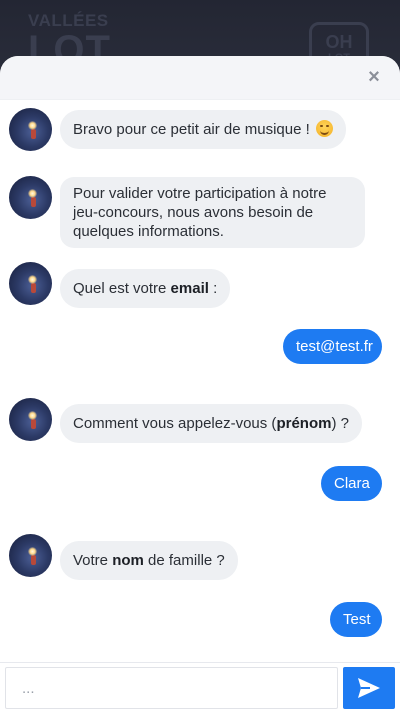 Image resolution: width=400 pixels, height=712 pixels. What do you see at coordinates (149, 560) in the screenshot?
I see `bot-message: Votre nom de famille ?` at bounding box center [149, 560].